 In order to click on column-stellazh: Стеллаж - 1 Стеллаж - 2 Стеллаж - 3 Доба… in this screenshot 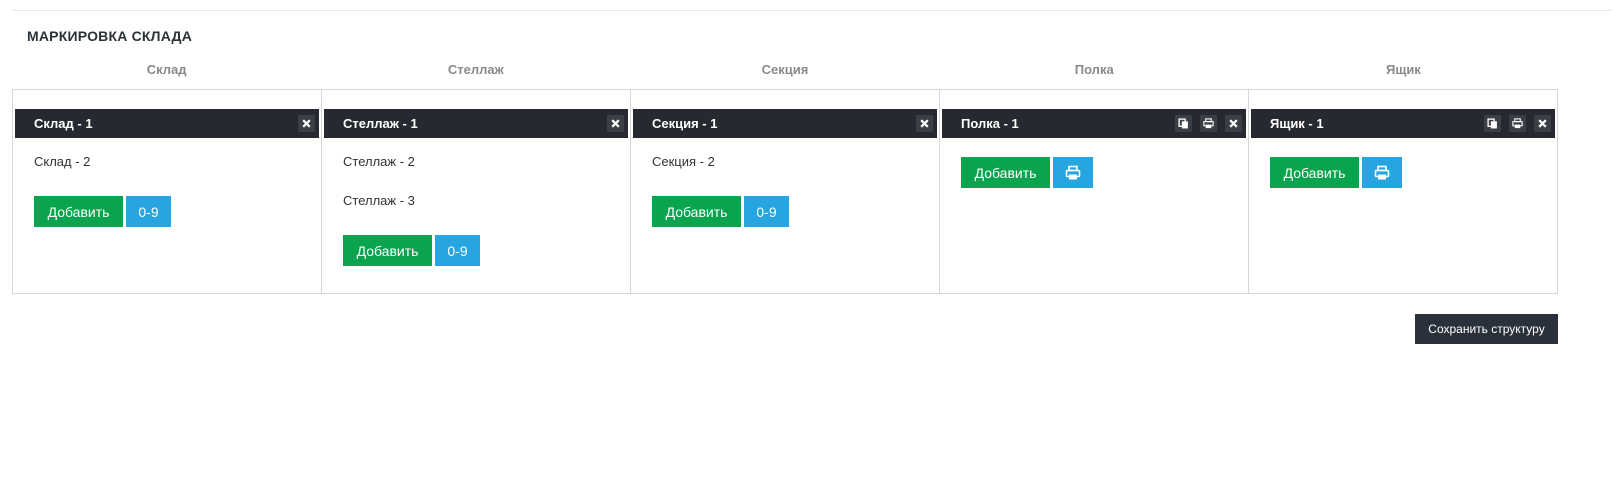, I will do `click(476, 191)`.